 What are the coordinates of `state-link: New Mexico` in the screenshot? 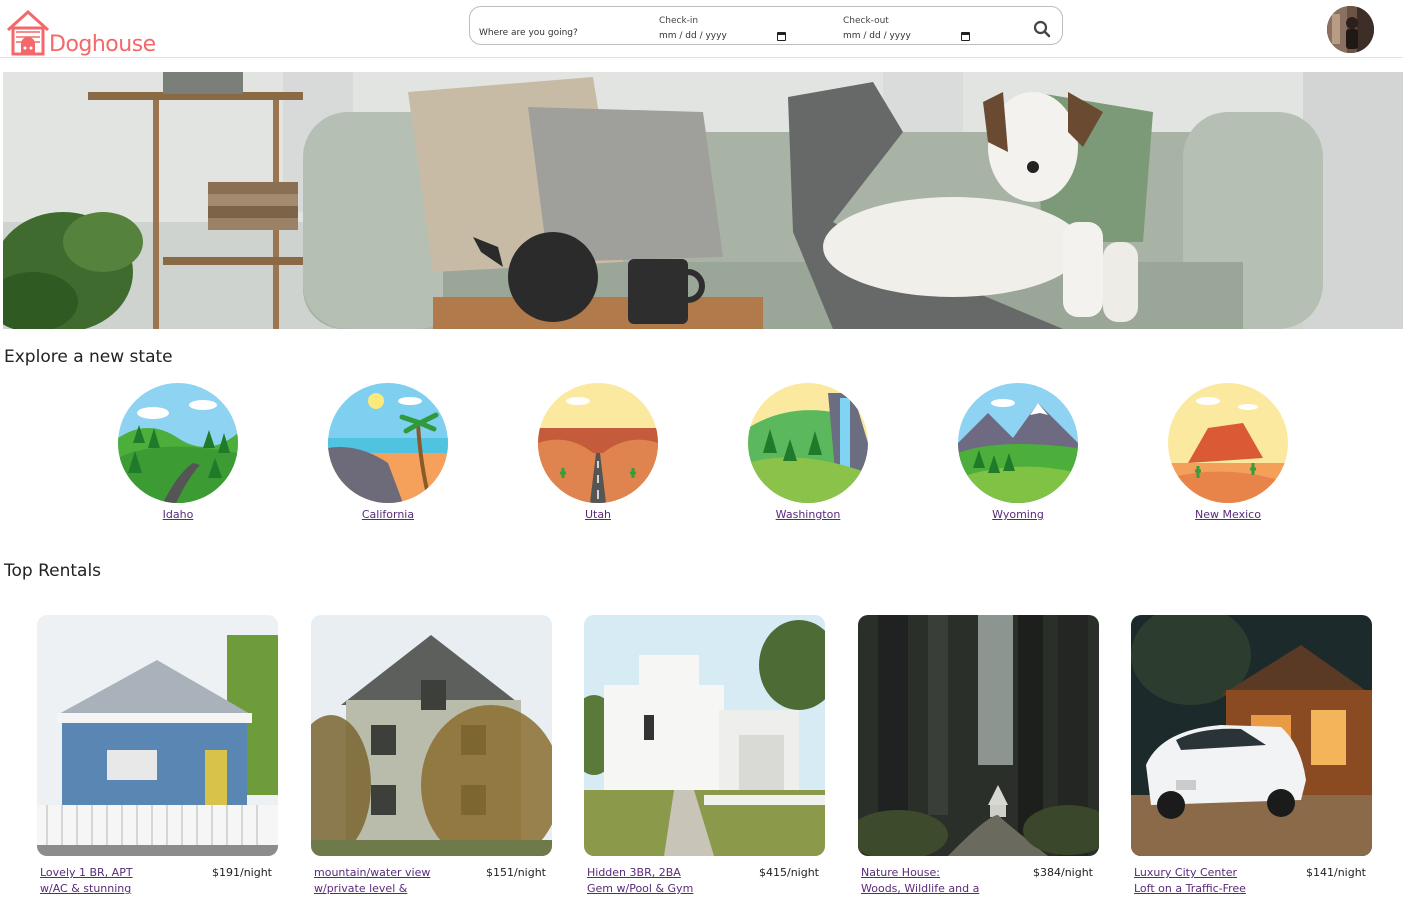 It's located at (1228, 514).